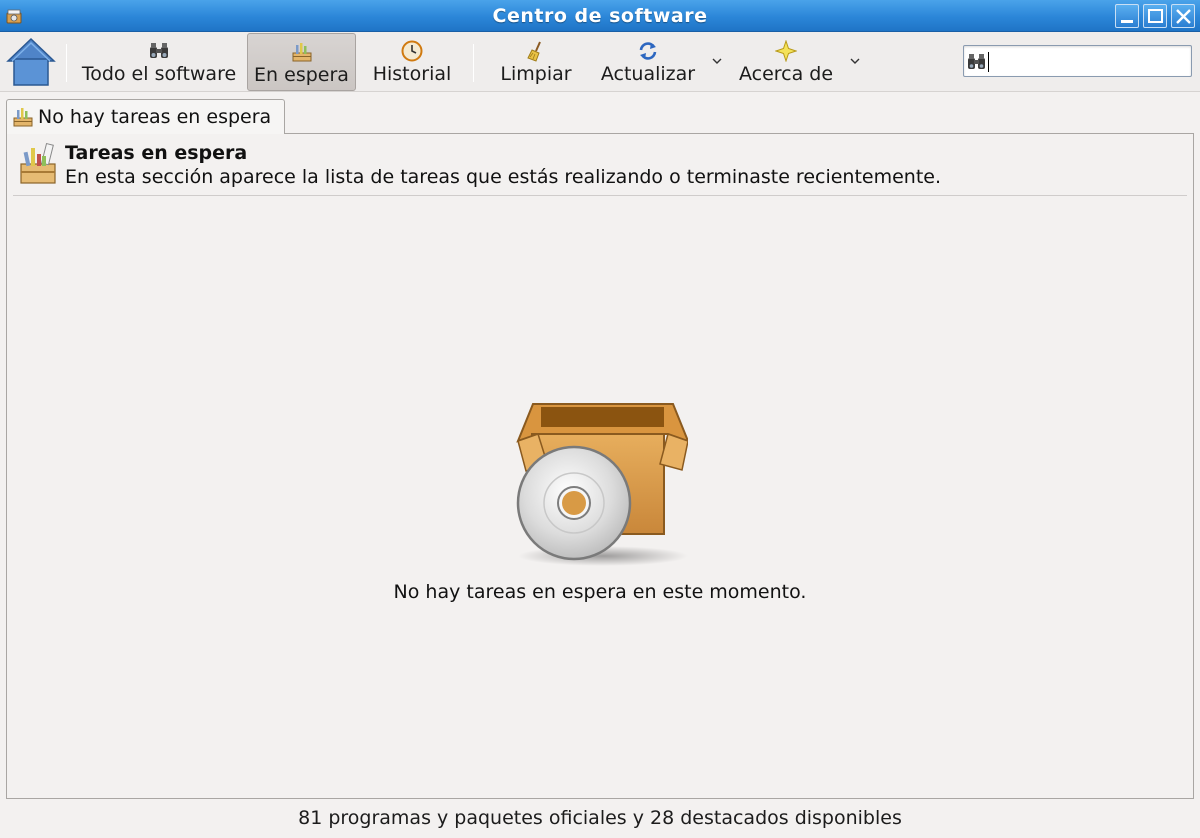  I want to click on title-bar: Centro de software, so click(600, 16).